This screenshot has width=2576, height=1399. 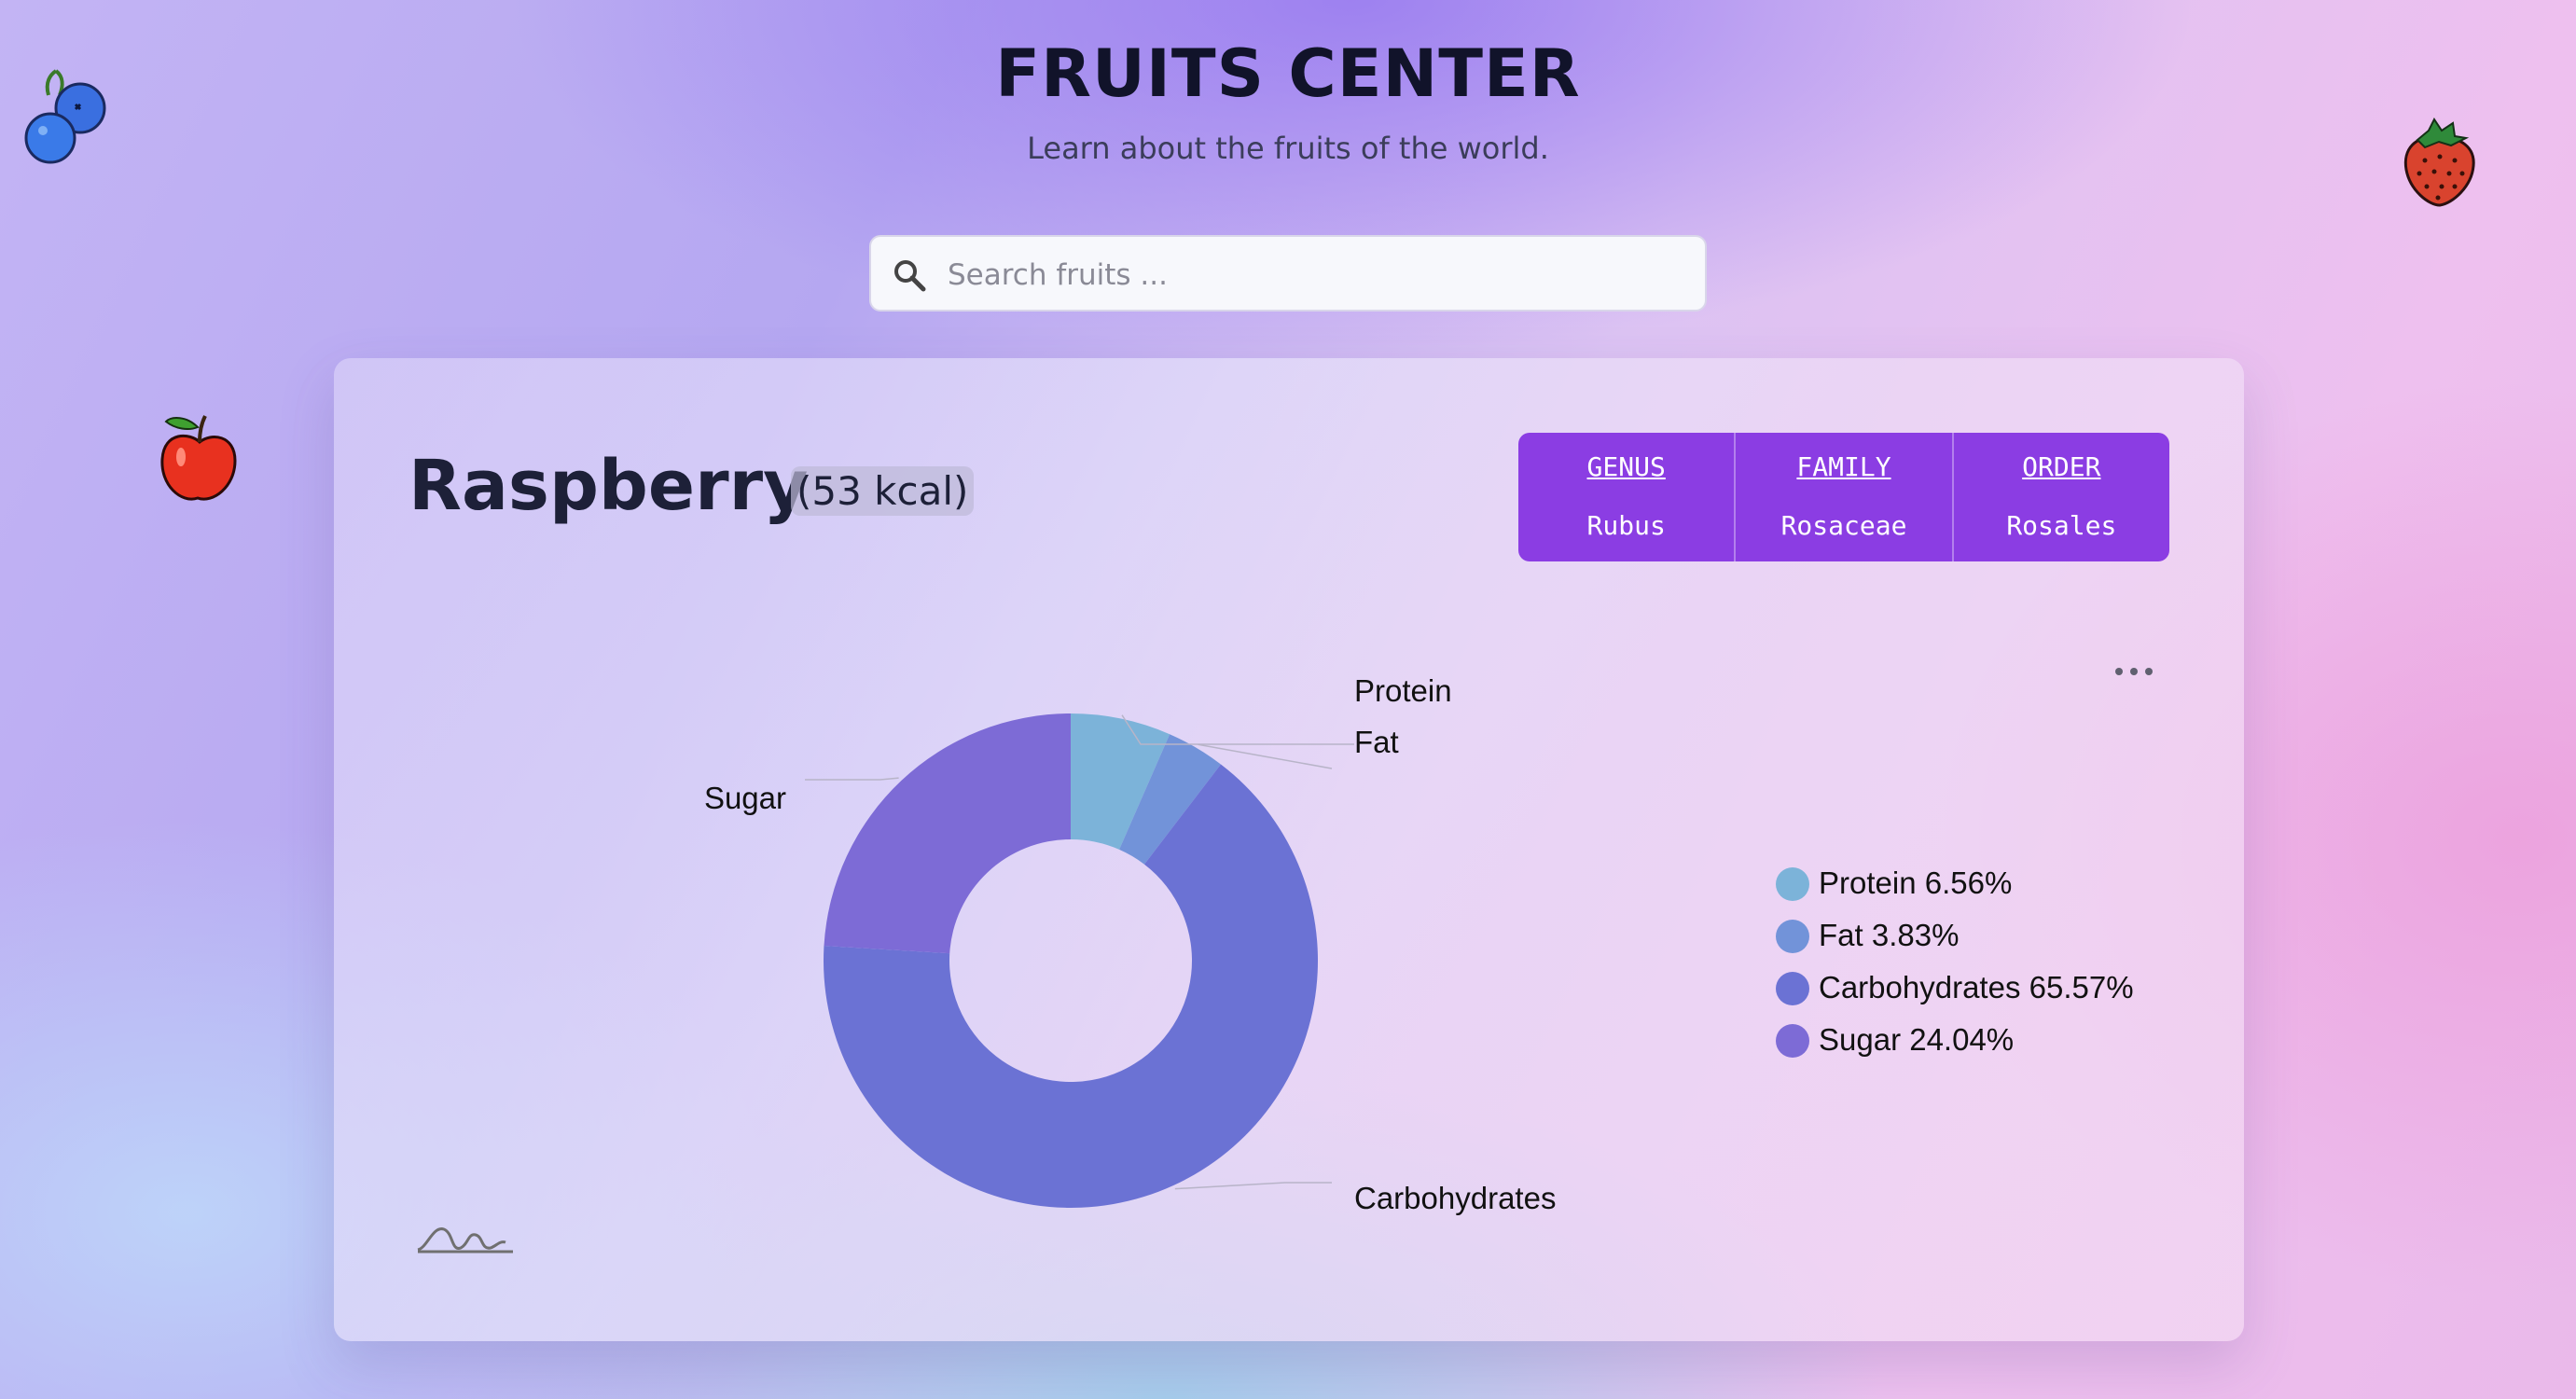 What do you see at coordinates (465, 1240) in the screenshot?
I see `echarts-logo-icon` at bounding box center [465, 1240].